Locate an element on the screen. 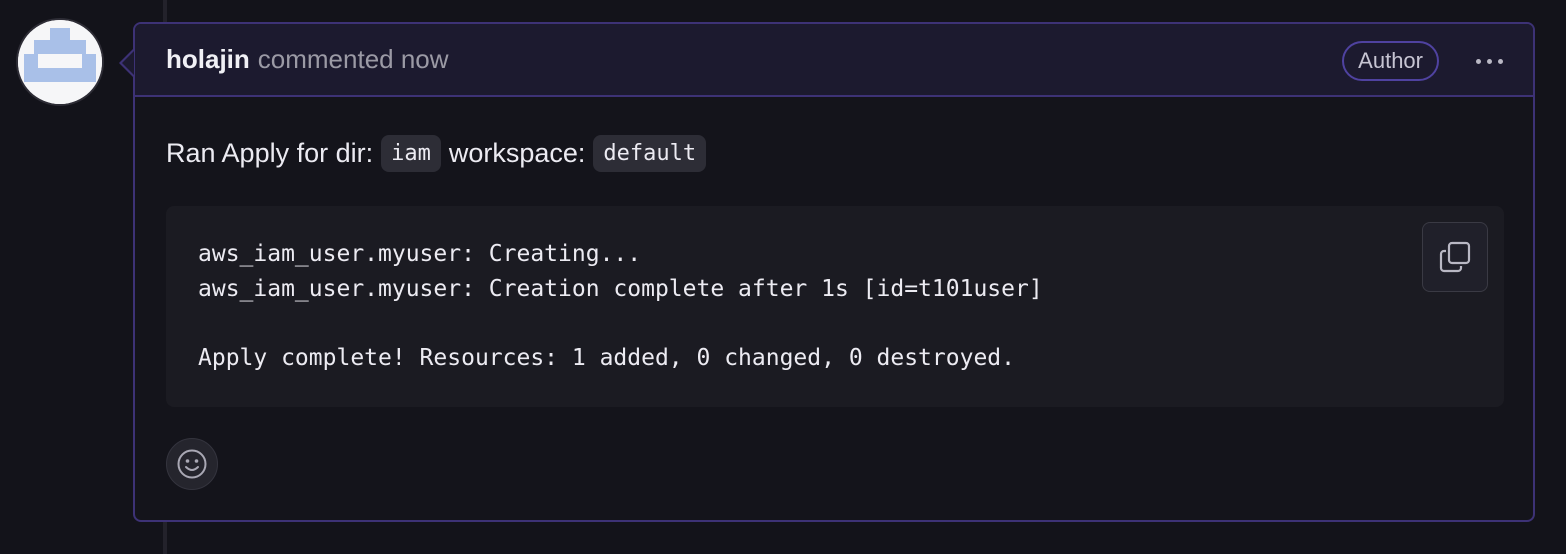  add-reaction-button is located at coordinates (192, 464).